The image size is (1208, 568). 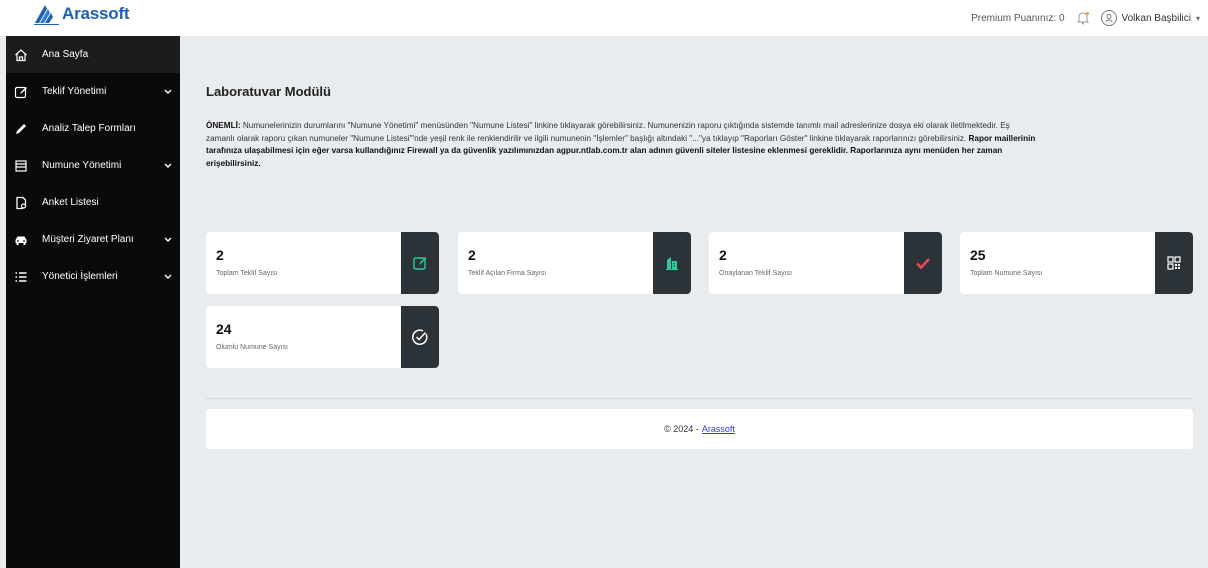 I want to click on user-menu: Volkan Başbilici ▾, so click(x=1150, y=18).